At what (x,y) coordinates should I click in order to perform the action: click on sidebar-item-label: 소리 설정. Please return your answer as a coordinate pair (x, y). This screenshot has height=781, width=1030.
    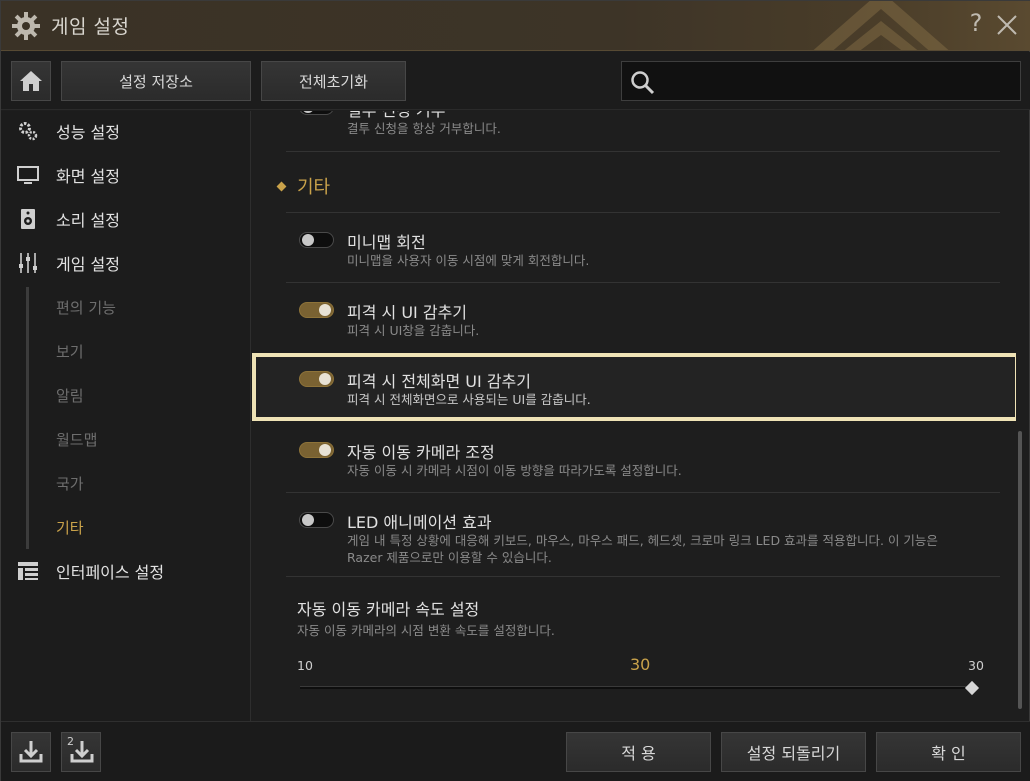
    Looking at the image, I should click on (88, 220).